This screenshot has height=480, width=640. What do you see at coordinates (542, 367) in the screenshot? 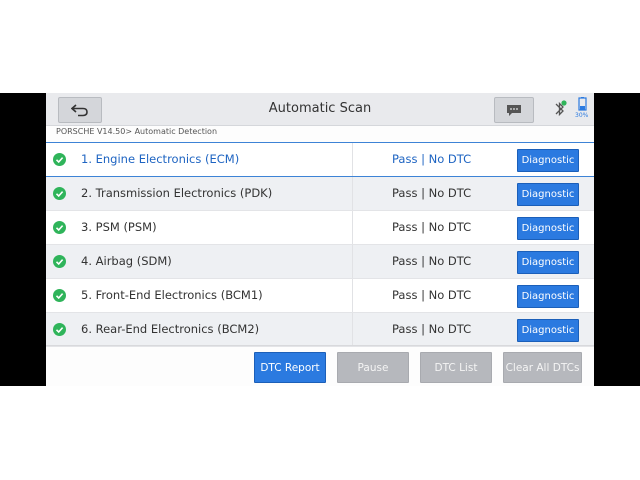
I see `clear-all-dtcs-button: Clear All DTCs` at bounding box center [542, 367].